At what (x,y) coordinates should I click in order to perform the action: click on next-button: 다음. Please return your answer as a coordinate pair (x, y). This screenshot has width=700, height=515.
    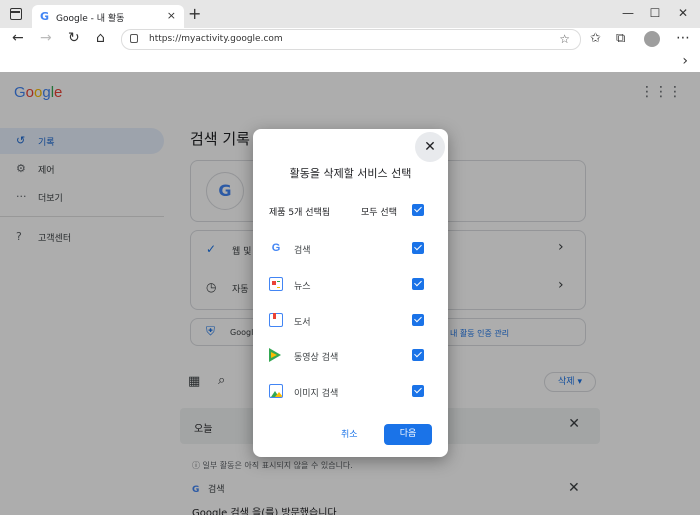
    Looking at the image, I should click on (408, 434).